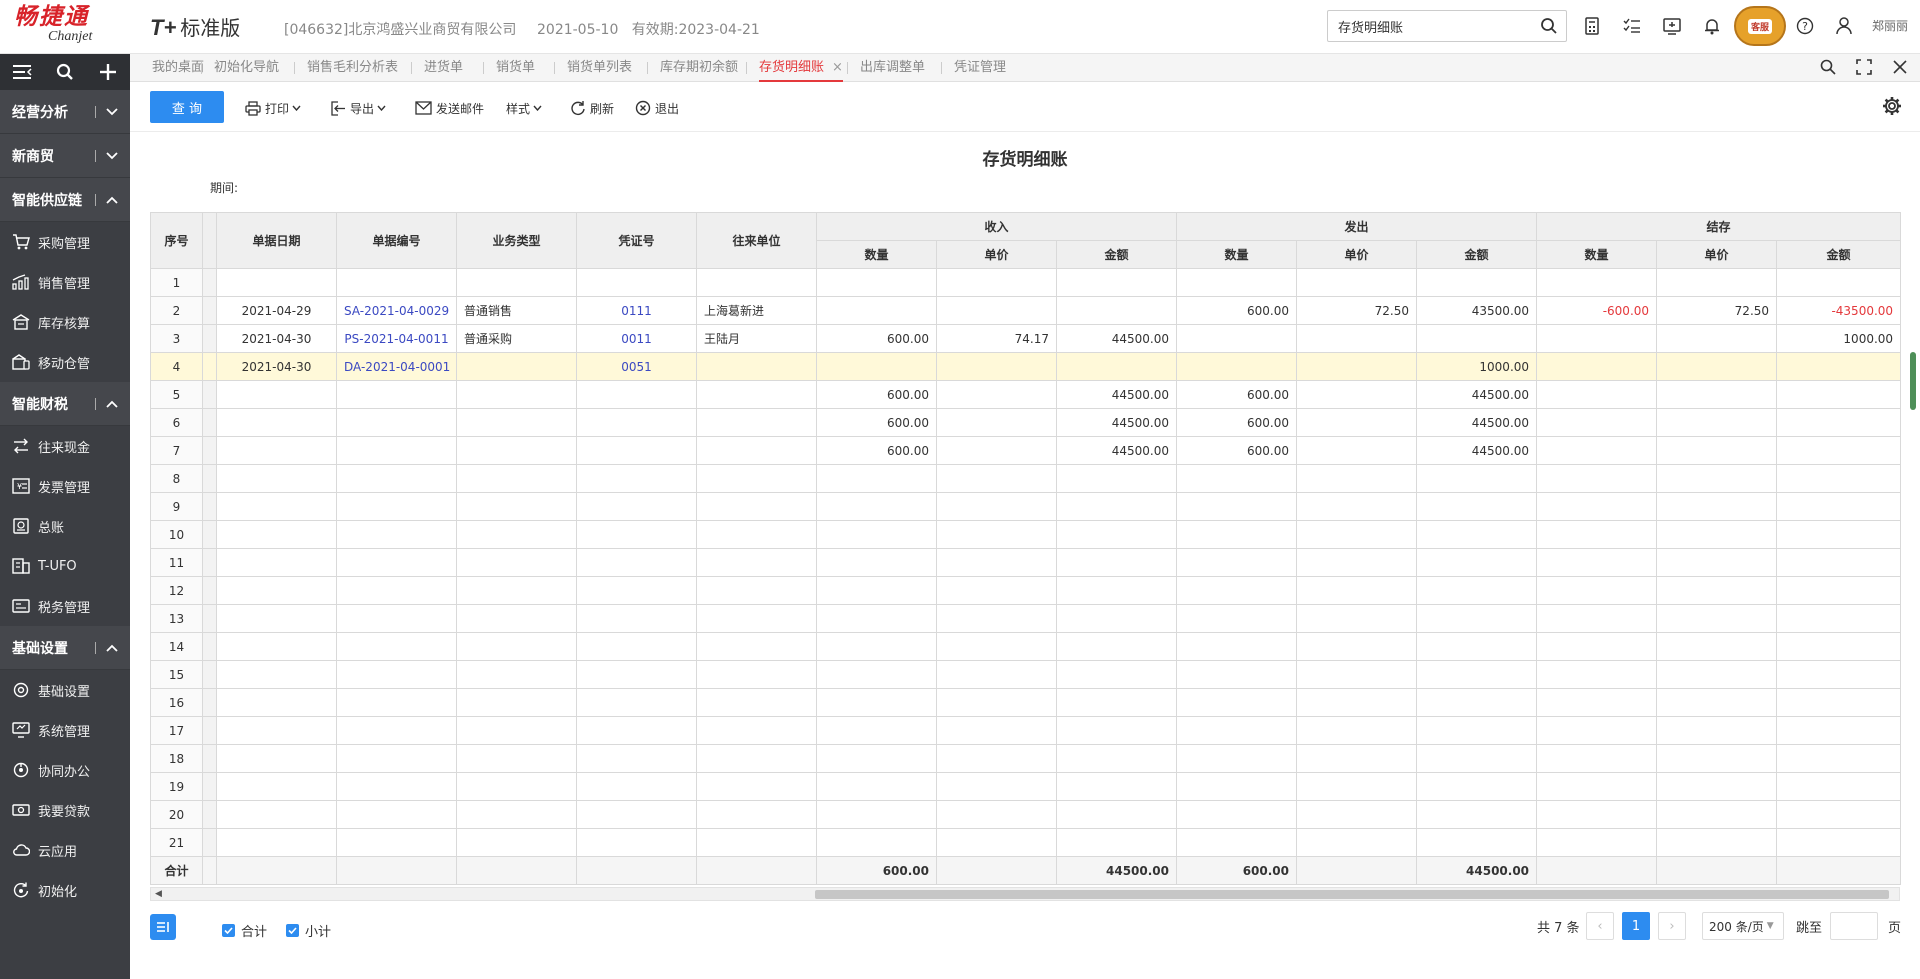  Describe the element at coordinates (176, 366) in the screenshot. I see `cell-seq: 4` at that location.